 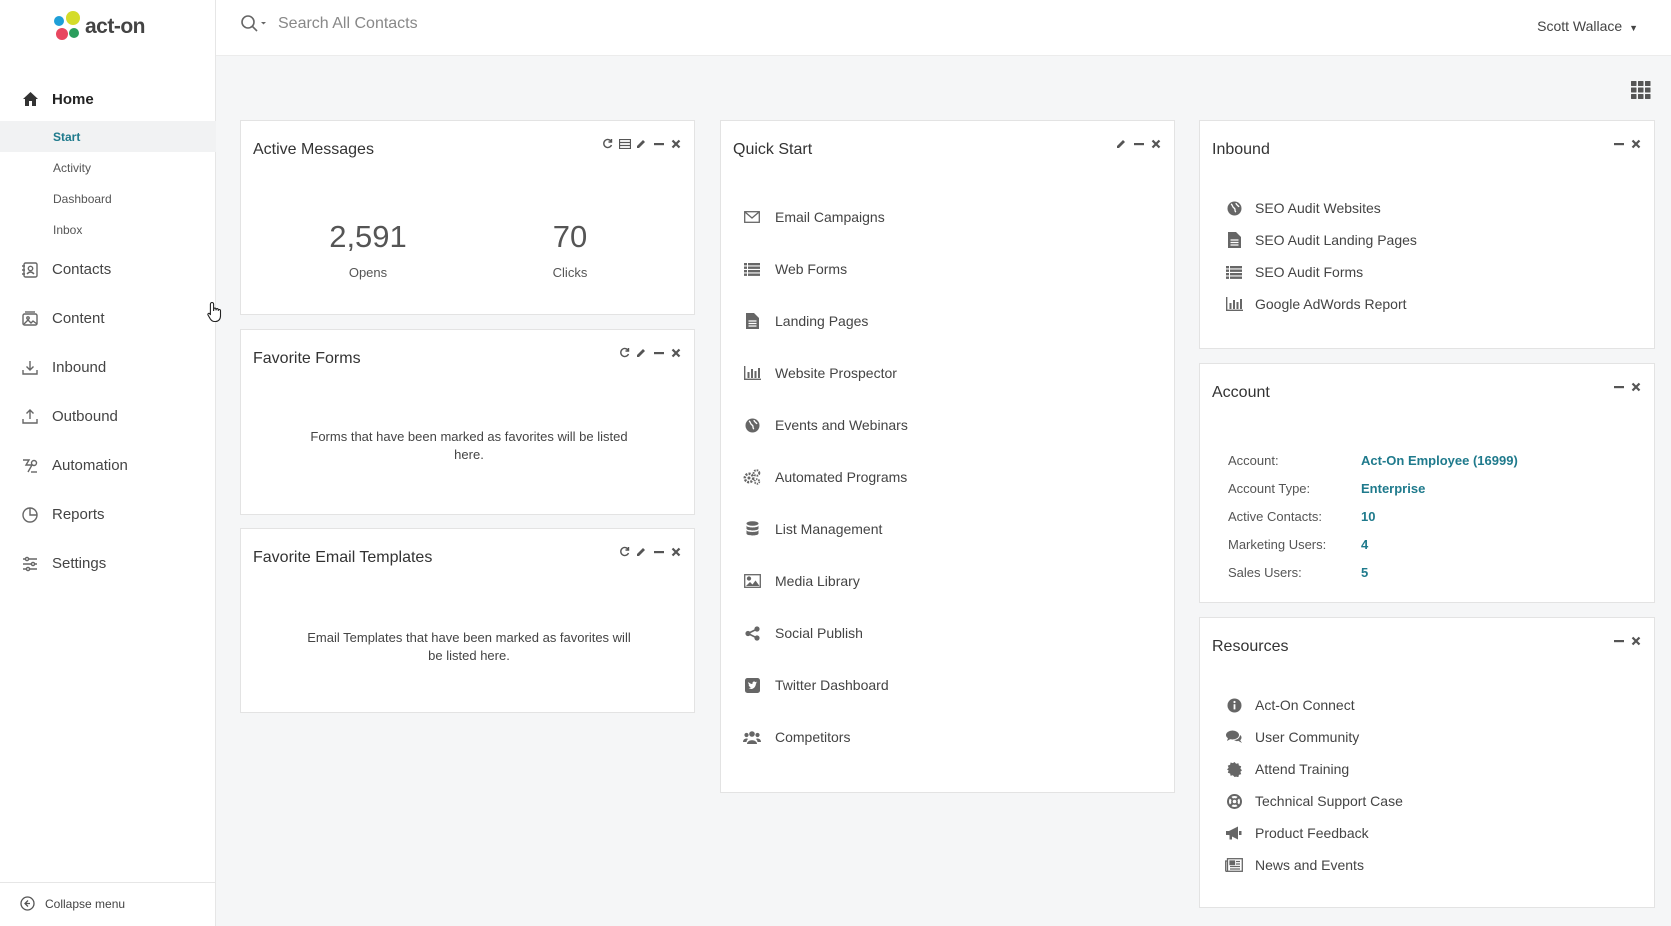 What do you see at coordinates (30, 564) in the screenshot?
I see `settings-icon` at bounding box center [30, 564].